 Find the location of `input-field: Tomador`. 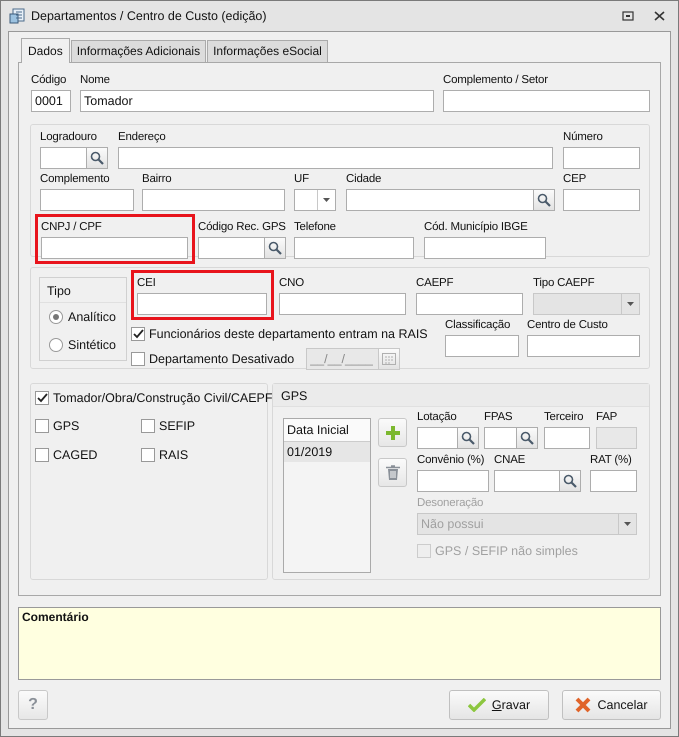

input-field: Tomador is located at coordinates (257, 101).